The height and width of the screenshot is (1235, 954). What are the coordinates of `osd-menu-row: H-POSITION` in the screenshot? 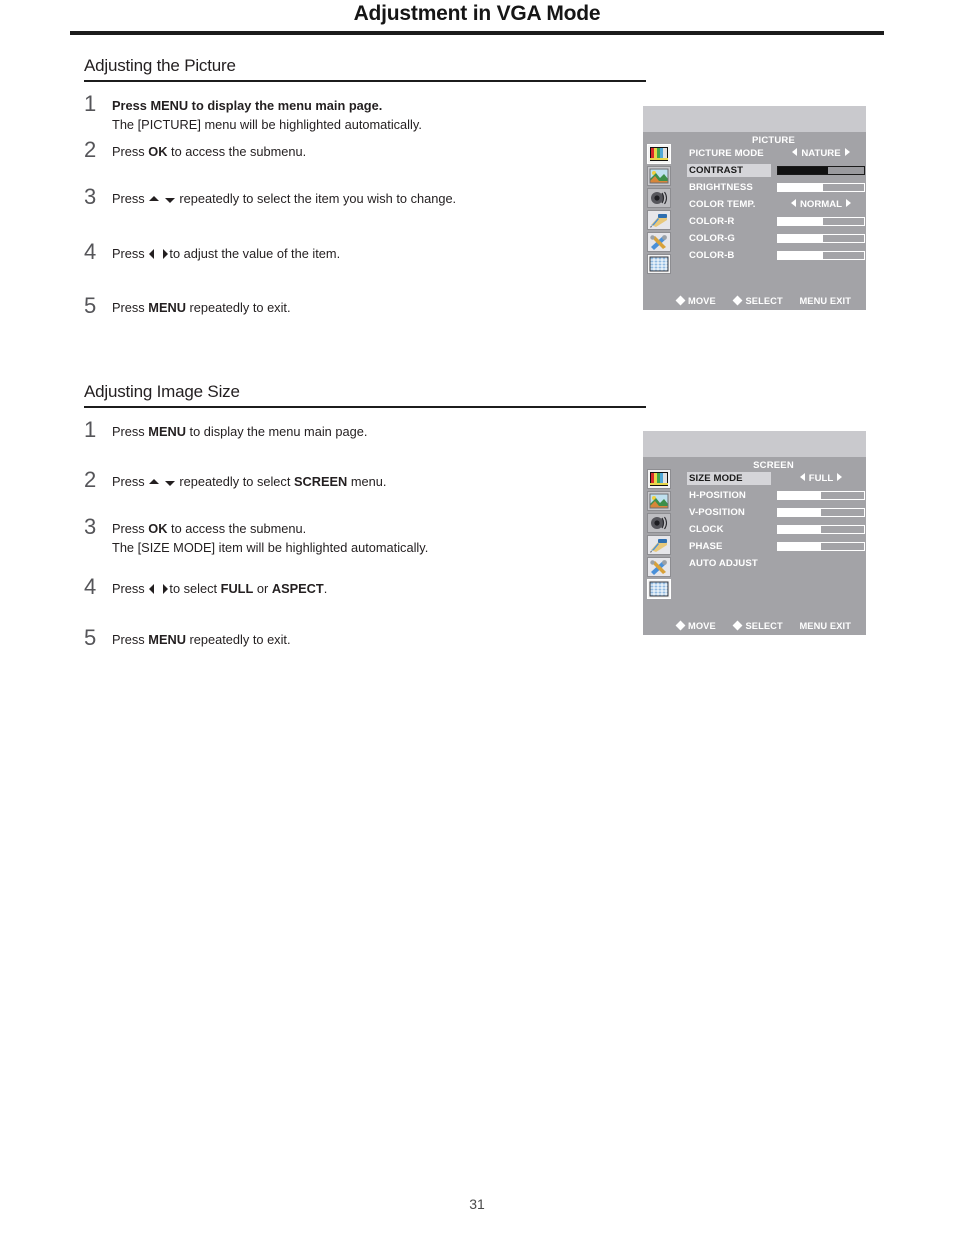 It's located at (776, 496).